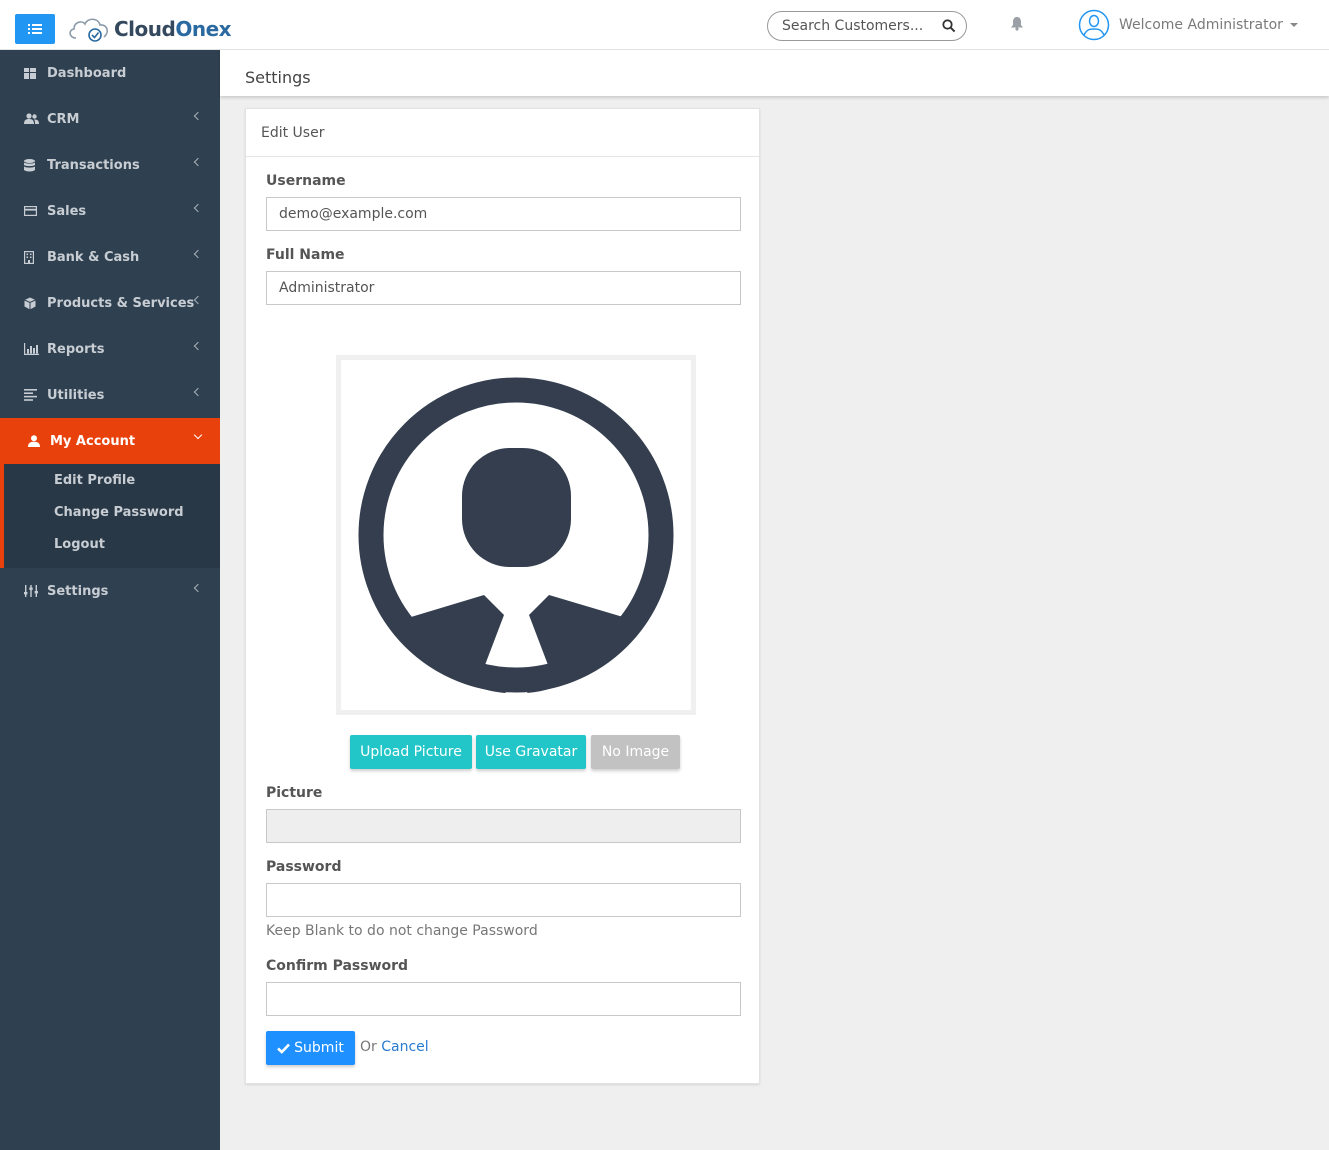 This screenshot has width=1329, height=1150. Describe the element at coordinates (78, 591) in the screenshot. I see `sidebar-item-label: Settings` at that location.